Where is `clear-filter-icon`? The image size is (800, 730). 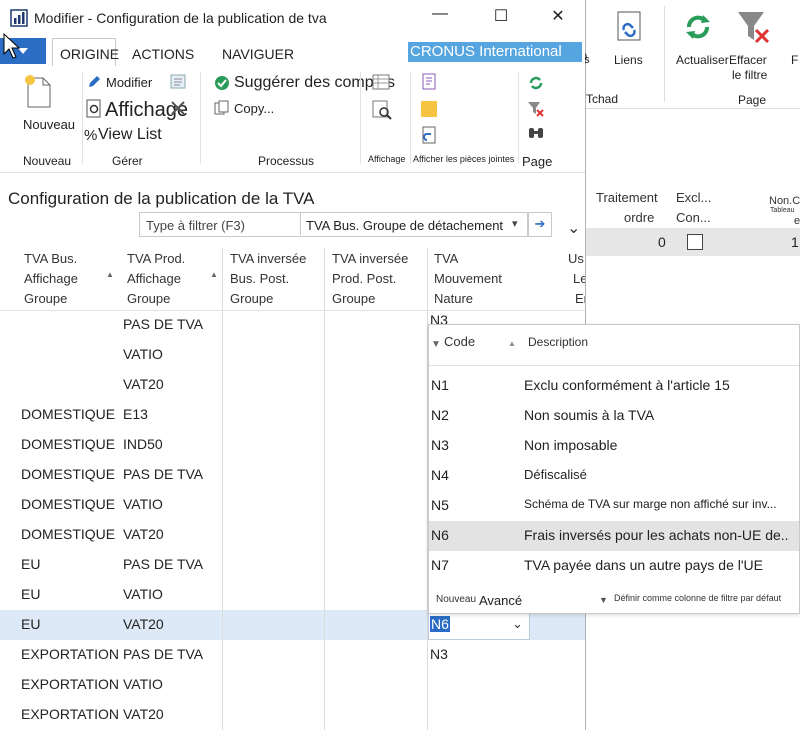 clear-filter-icon is located at coordinates (754, 30).